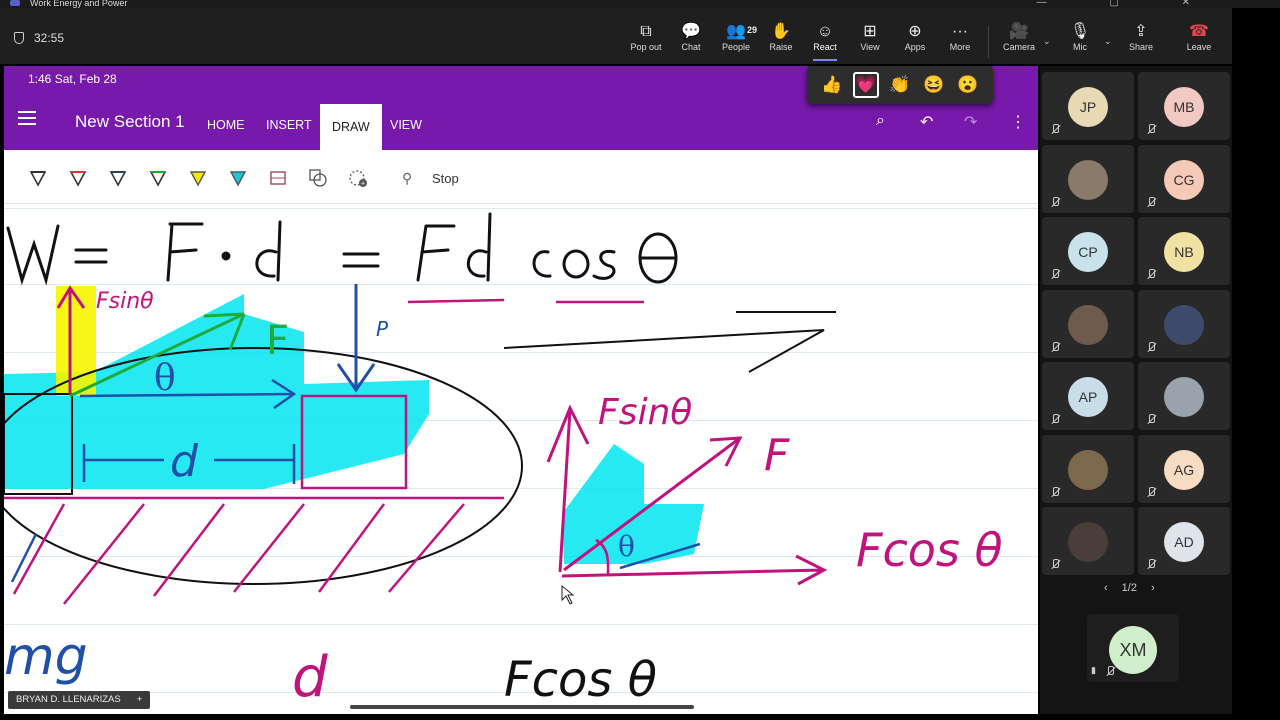  What do you see at coordinates (49, 38) in the screenshot?
I see `meeting-timer-text: 32:55` at bounding box center [49, 38].